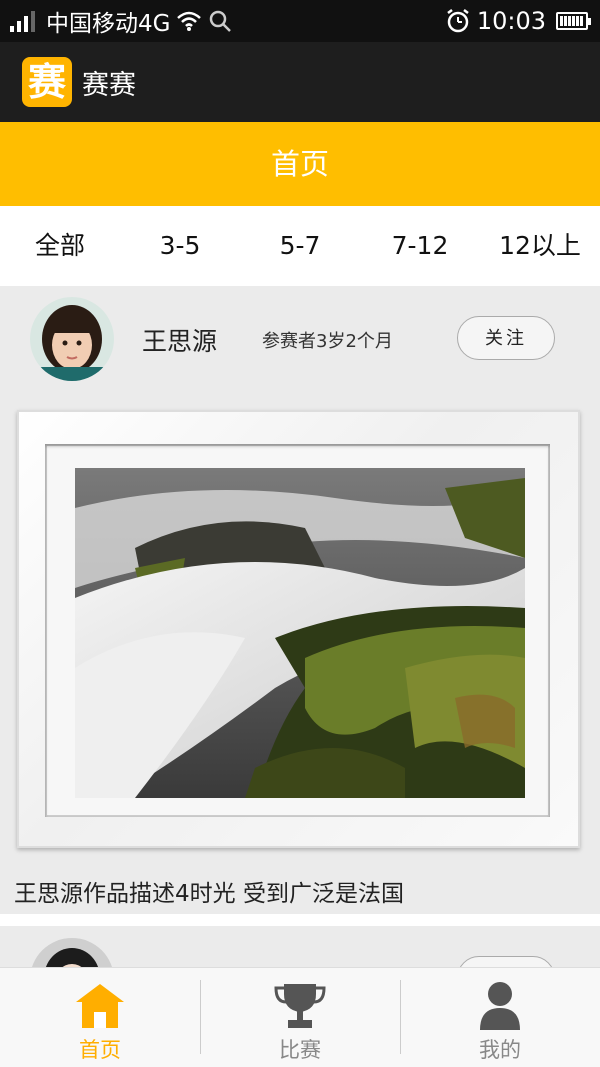  Describe the element at coordinates (179, 340) in the screenshot. I see `author-name: 王思源` at that location.